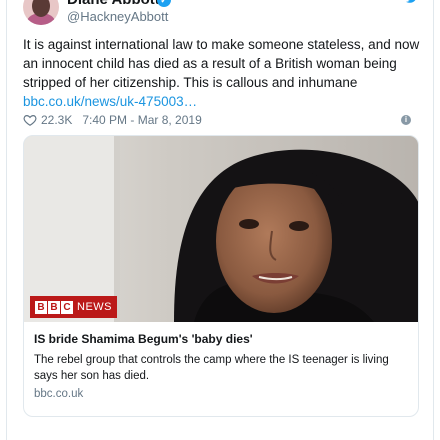  Describe the element at coordinates (117, 16) in the screenshot. I see `author-handle: @HackneyAbbott` at that location.